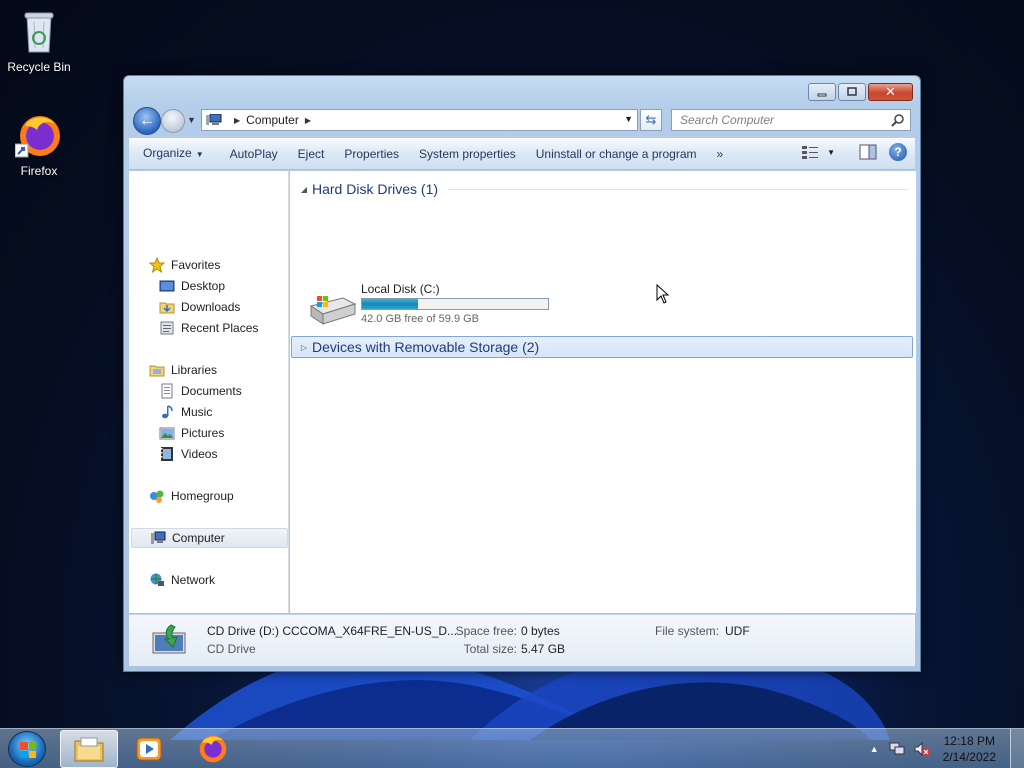 The image size is (1024, 768). Describe the element at coordinates (196, 265) in the screenshot. I see `nav-label: Favorites` at that location.